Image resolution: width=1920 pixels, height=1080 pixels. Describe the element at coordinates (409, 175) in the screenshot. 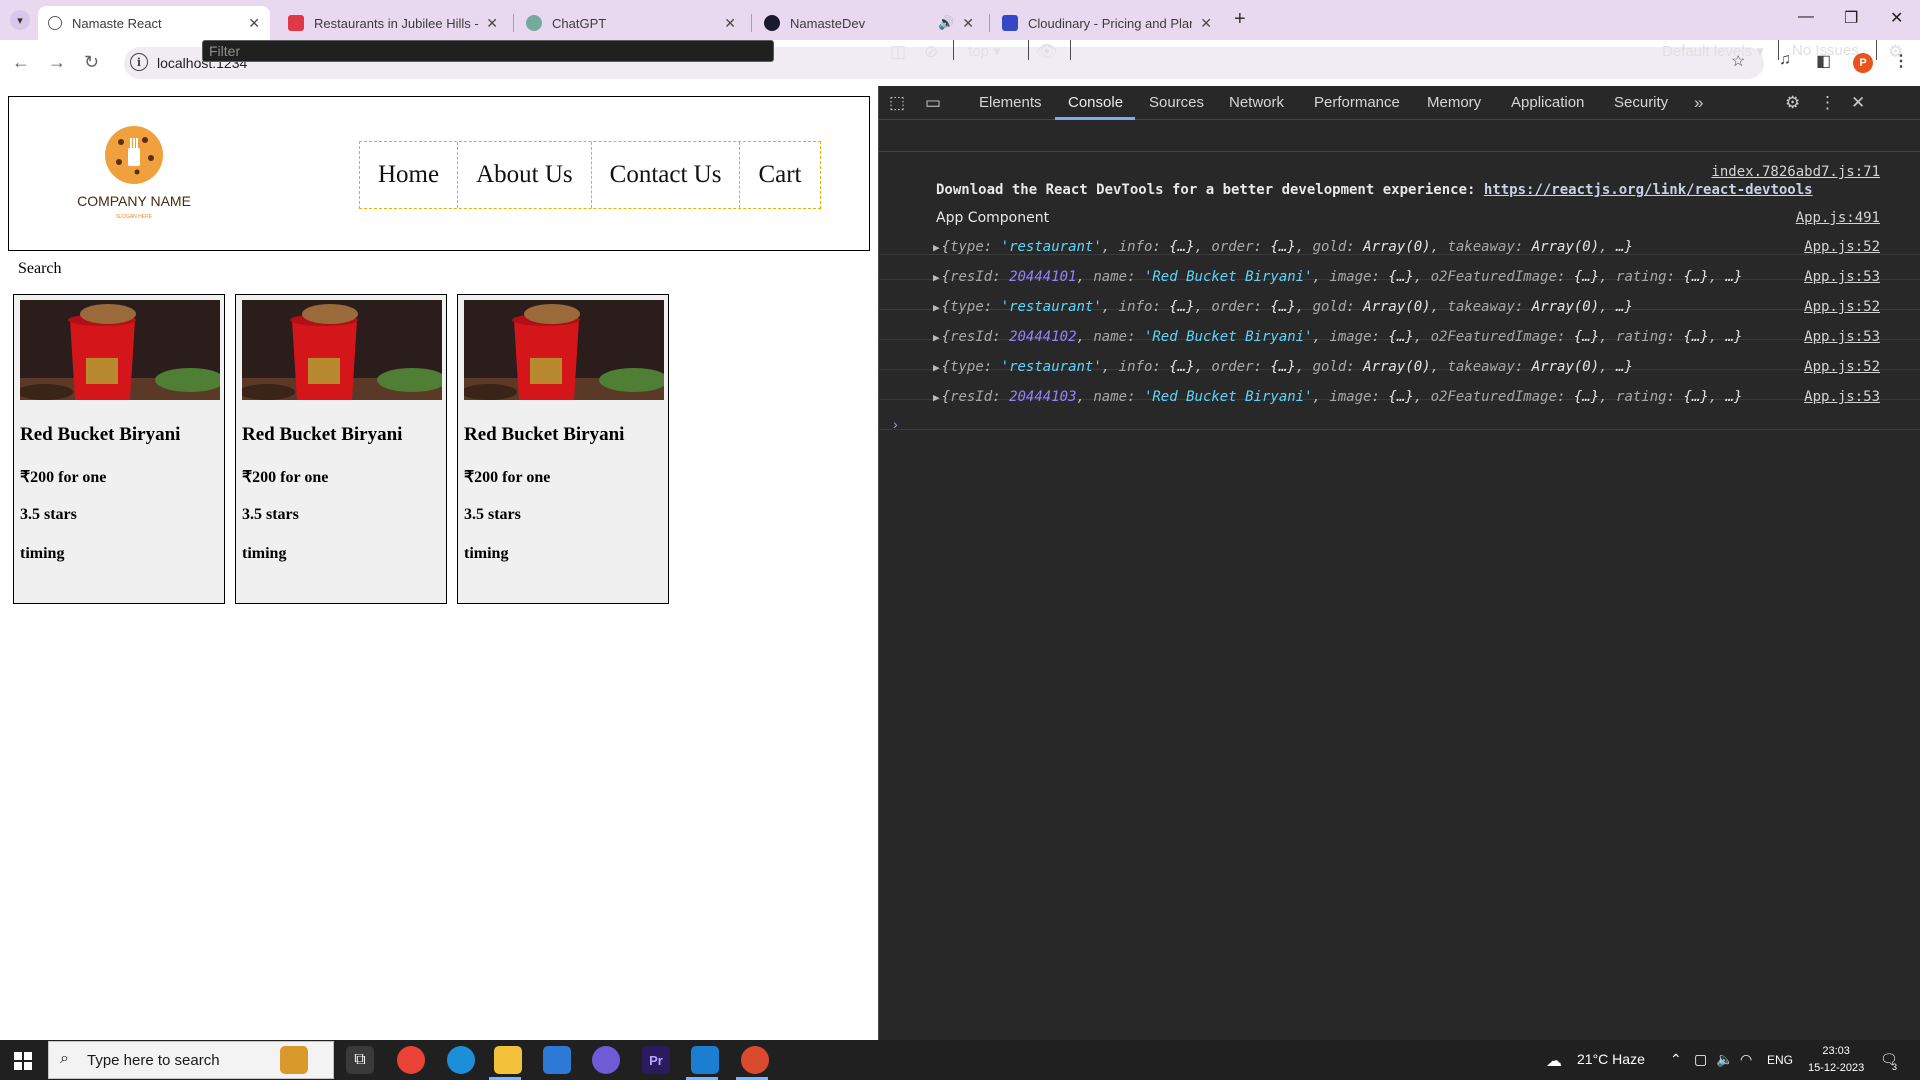

I see `nav-home: Home` at that location.